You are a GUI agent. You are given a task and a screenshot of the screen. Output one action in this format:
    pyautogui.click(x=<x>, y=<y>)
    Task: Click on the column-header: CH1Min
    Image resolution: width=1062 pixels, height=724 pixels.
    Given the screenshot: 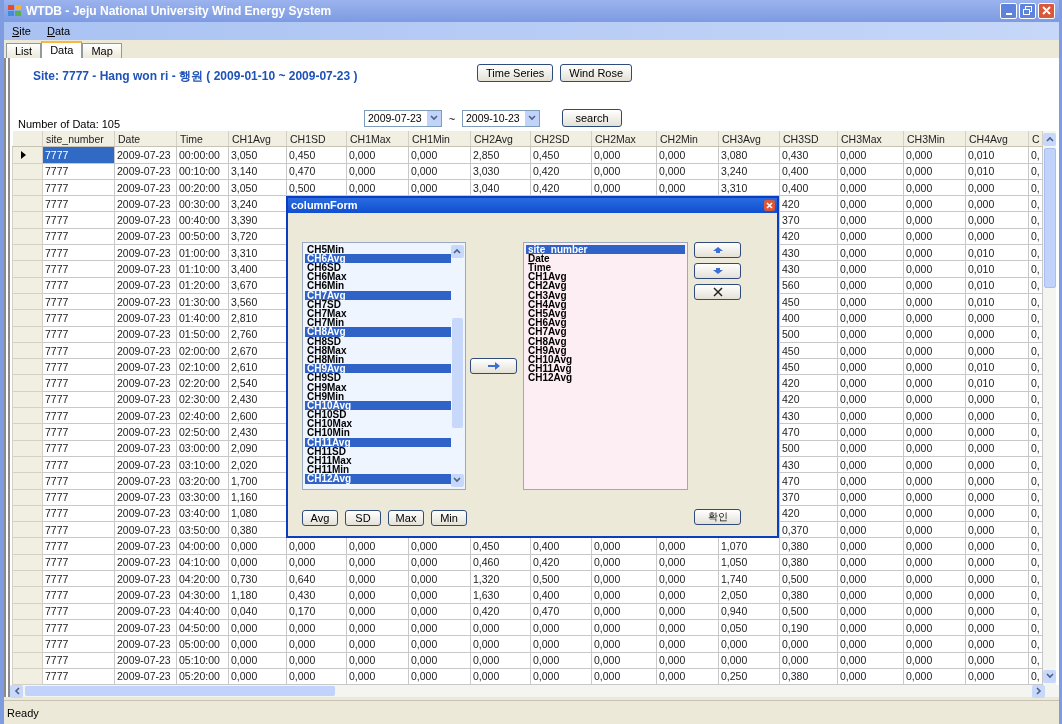 What is the action you would take?
    pyautogui.click(x=439, y=138)
    